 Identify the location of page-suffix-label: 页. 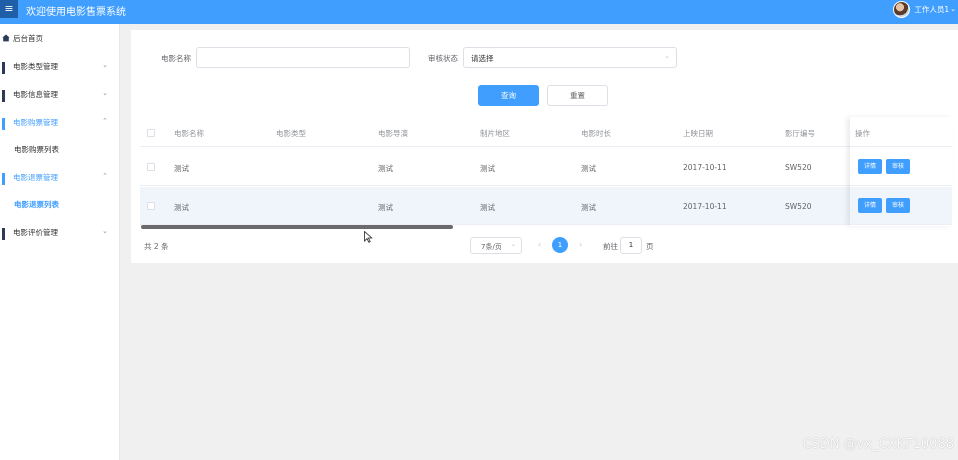
(650, 246).